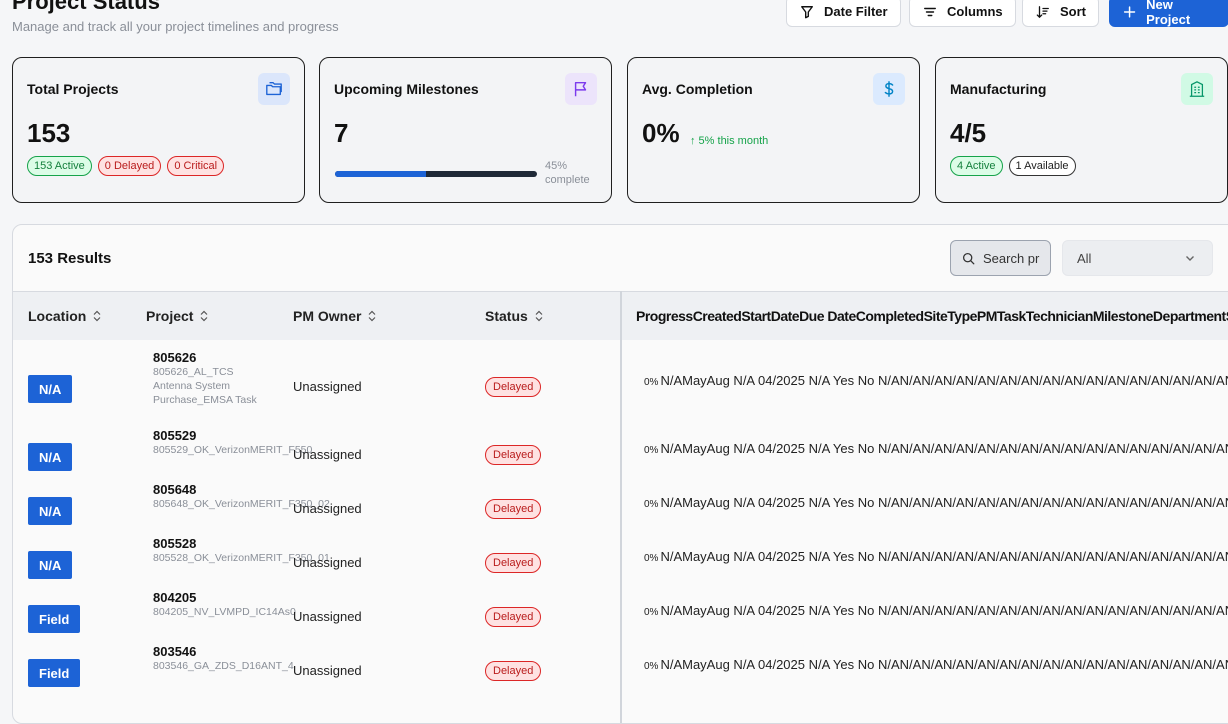 The height and width of the screenshot is (724, 1228). Describe the element at coordinates (170, 316) in the screenshot. I see `header-label: Project` at that location.